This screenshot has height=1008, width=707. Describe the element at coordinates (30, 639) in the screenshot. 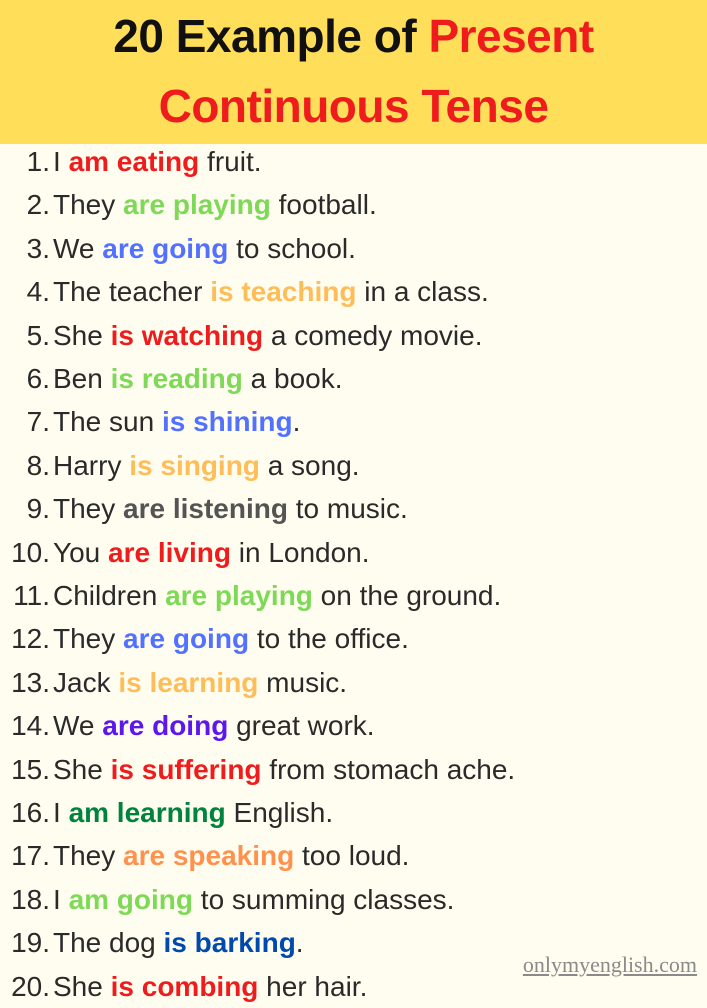

I see `example-number: 12.` at that location.